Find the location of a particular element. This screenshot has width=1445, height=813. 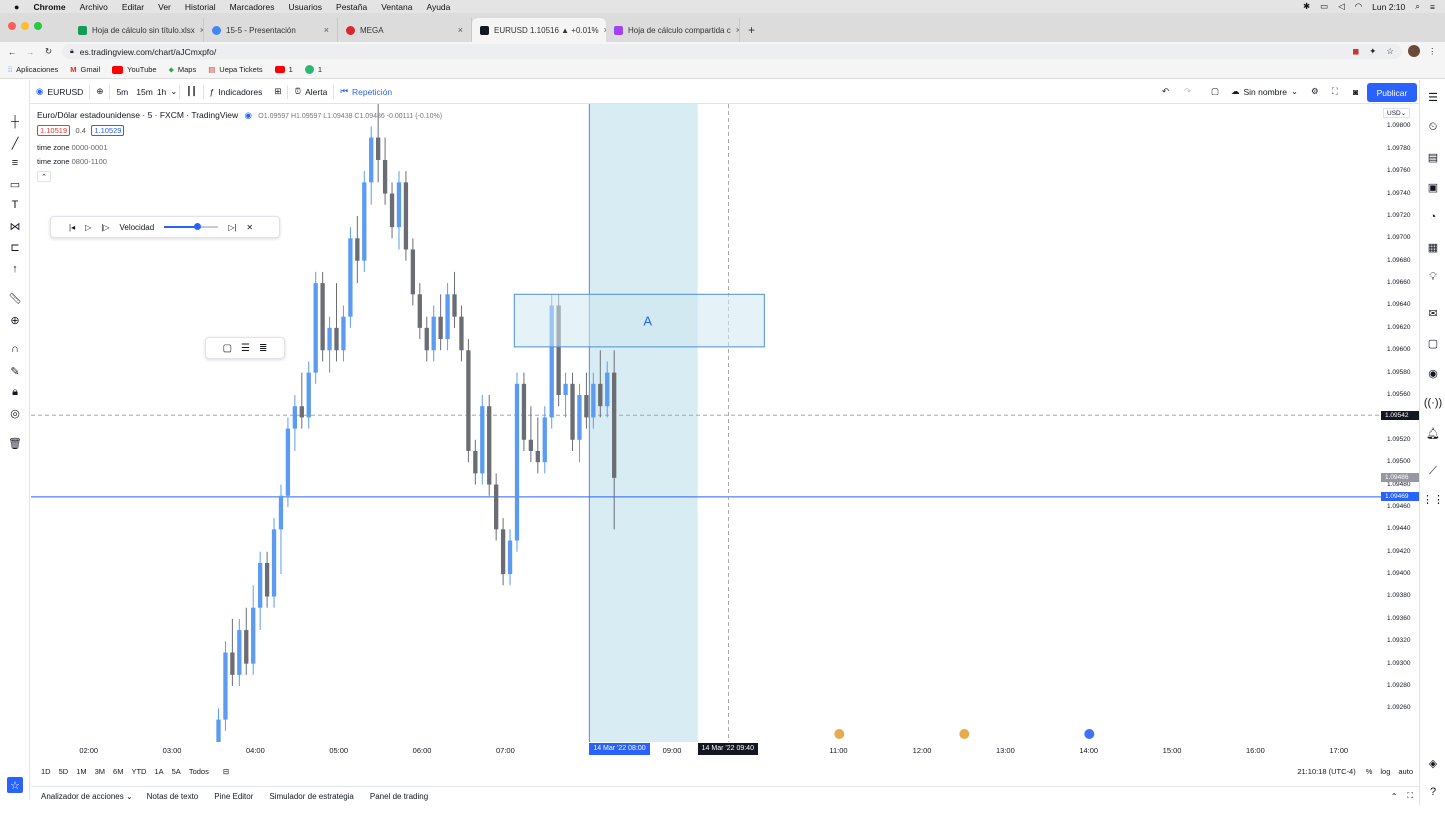

menu-ayuda: Ayuda is located at coordinates (438, 7).